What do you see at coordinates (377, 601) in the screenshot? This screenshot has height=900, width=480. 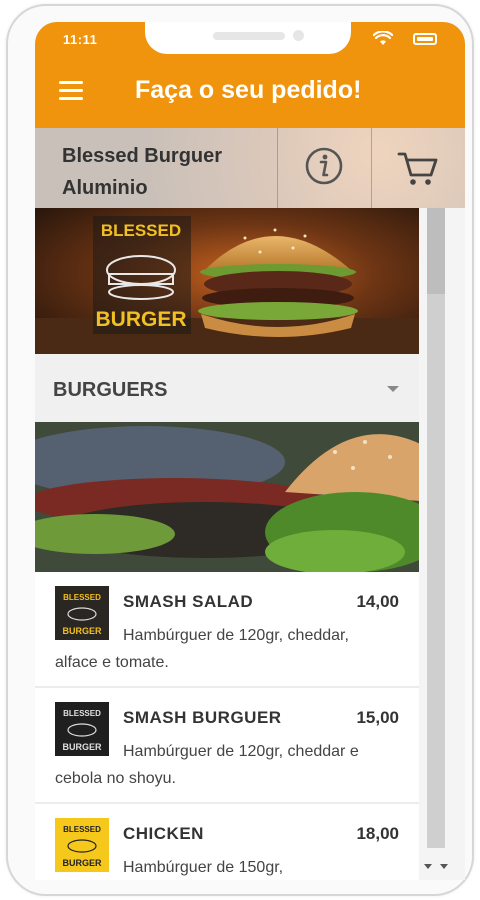 I see `item-price: 14,00` at bounding box center [377, 601].